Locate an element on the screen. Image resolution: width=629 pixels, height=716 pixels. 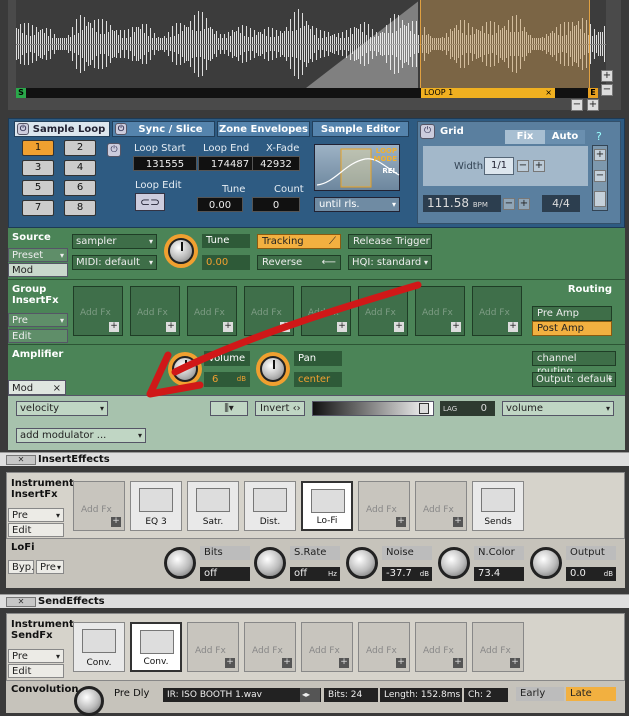
annotation-arrow-icon is located at coordinates (284, 339).